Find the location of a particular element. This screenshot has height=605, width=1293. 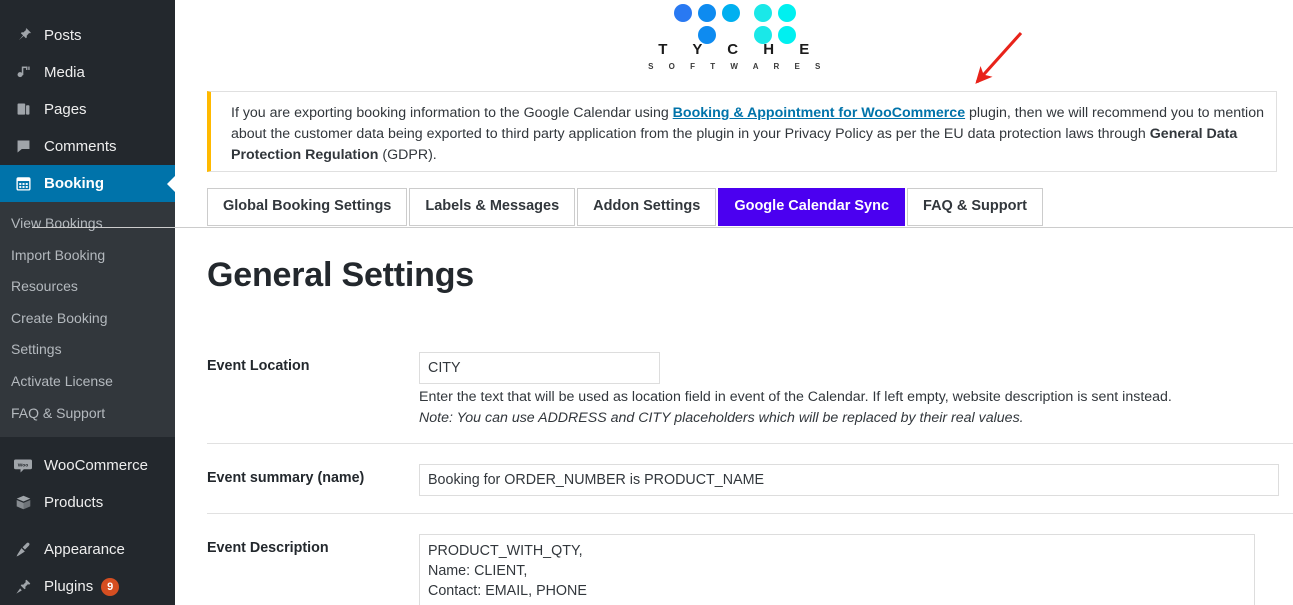

sidebar-item-label: Booking is located at coordinates (74, 183).